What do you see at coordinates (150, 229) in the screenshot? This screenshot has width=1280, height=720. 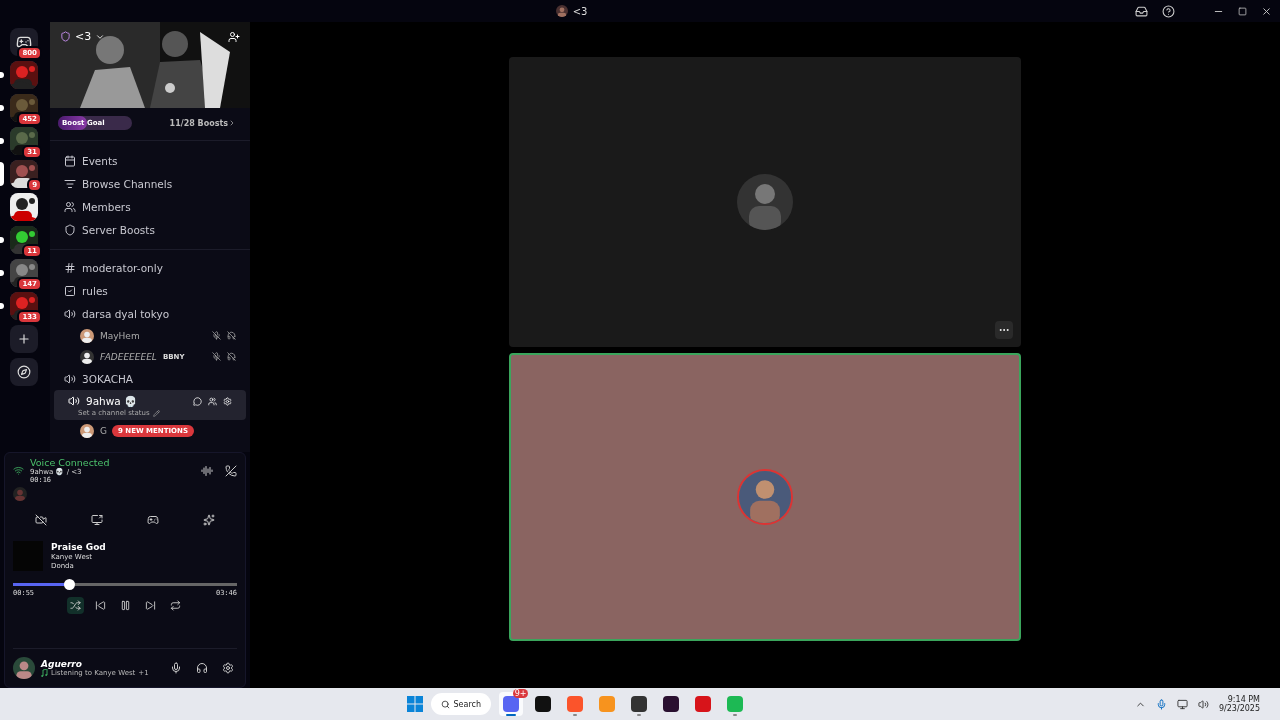 I see `menu-item: Server Boosts` at bounding box center [150, 229].